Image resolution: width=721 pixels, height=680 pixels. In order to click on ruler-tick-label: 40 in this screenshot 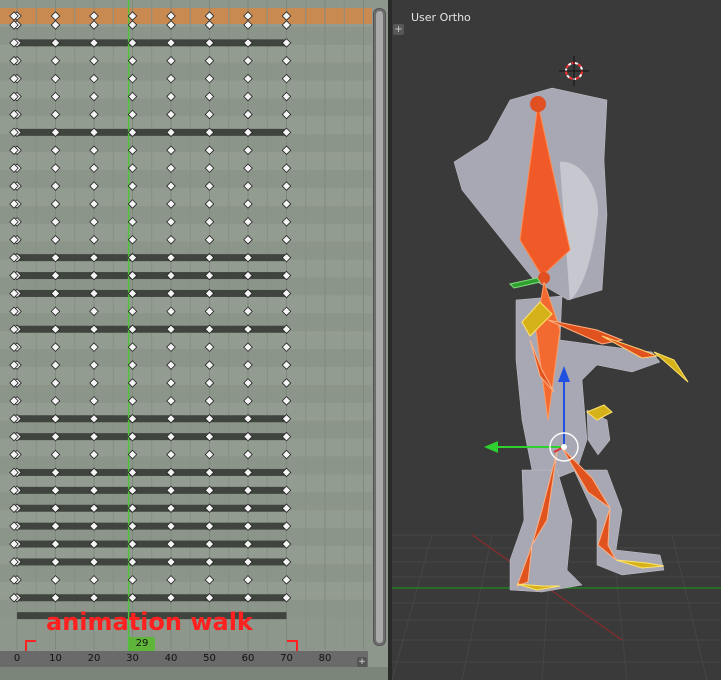, I will do `click(171, 658)`.